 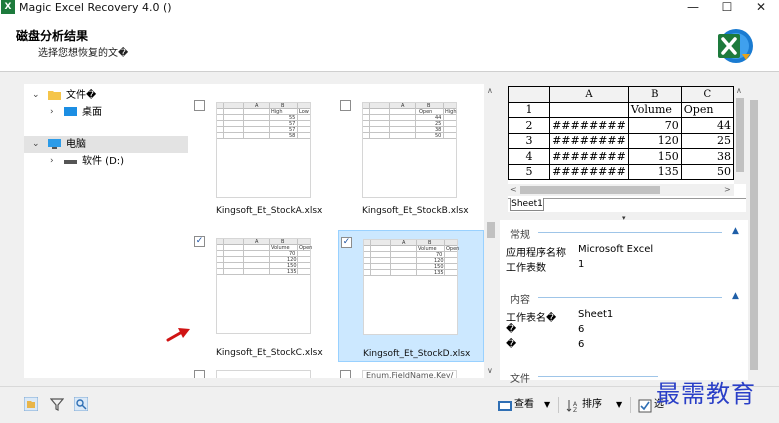 I want to click on window-title: Magic Excel Recovery 4.0 (), so click(x=95, y=7).